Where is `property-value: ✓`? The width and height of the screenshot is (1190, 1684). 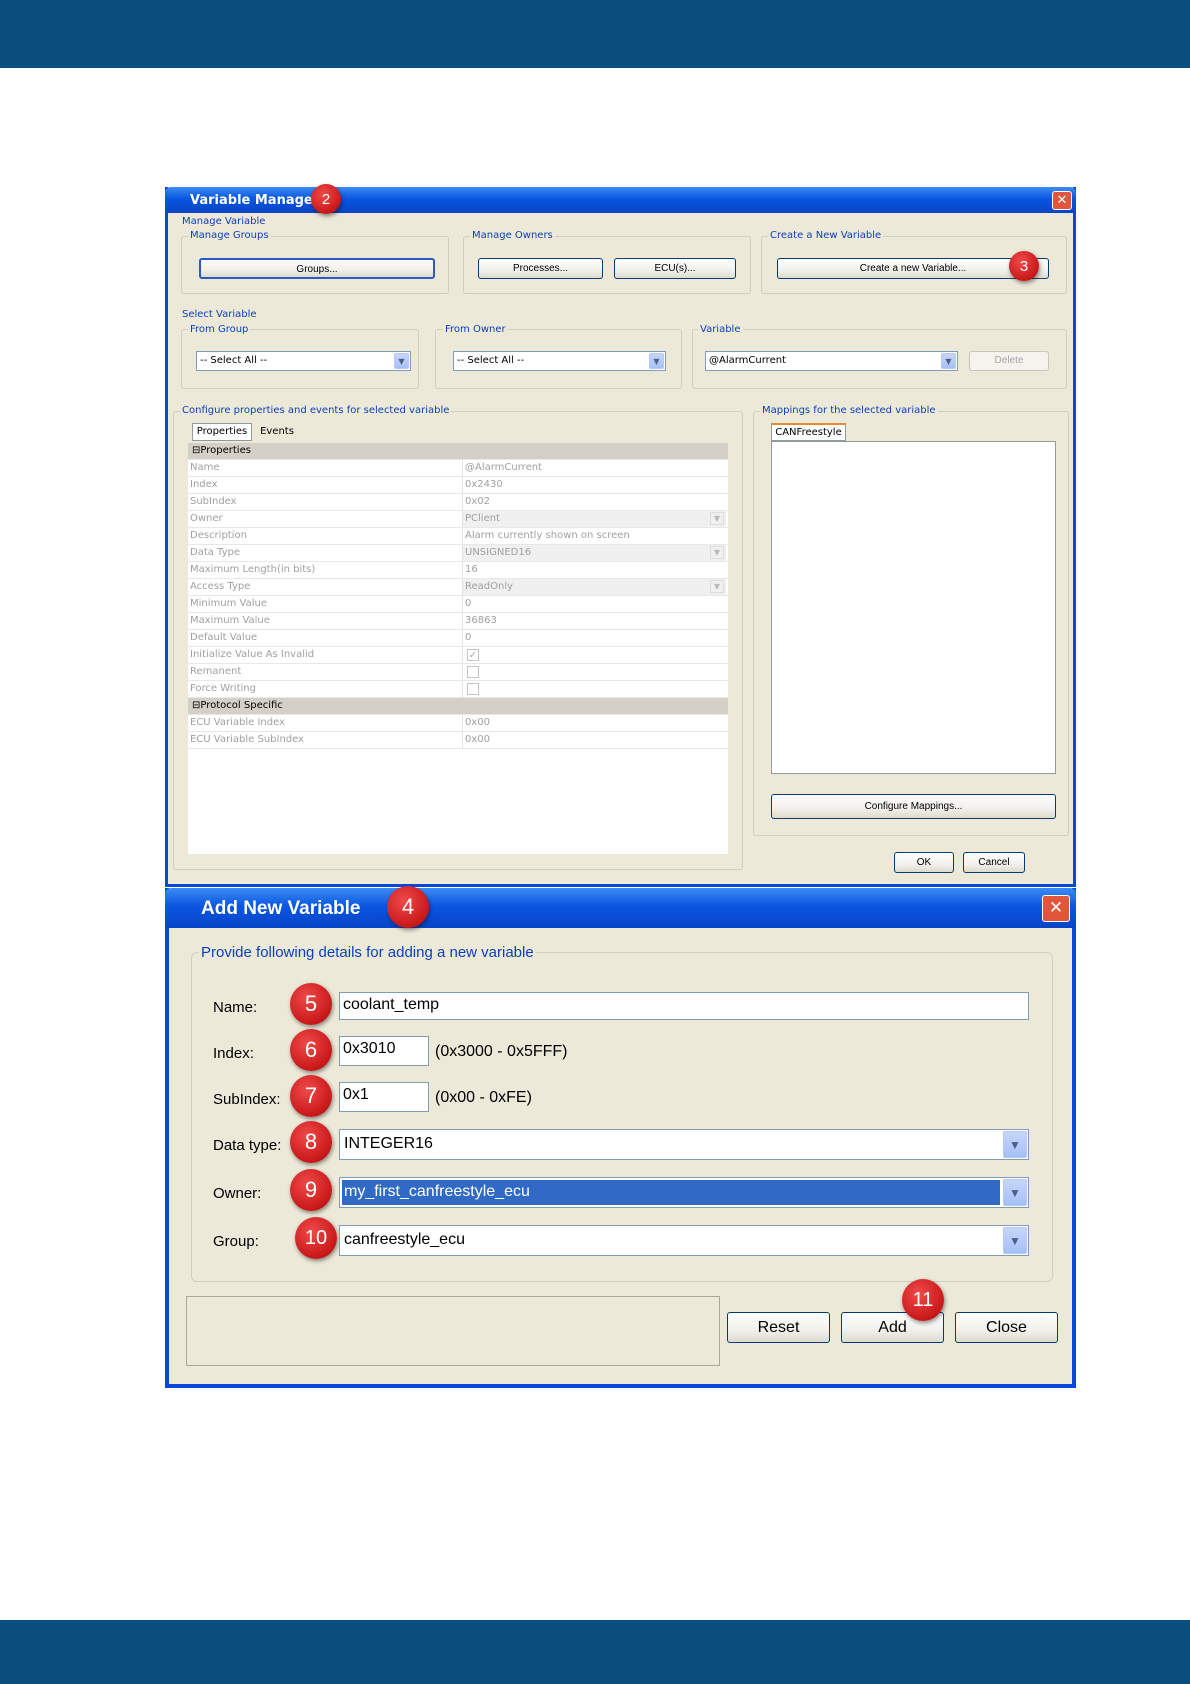 property-value: ✓ is located at coordinates (594, 655).